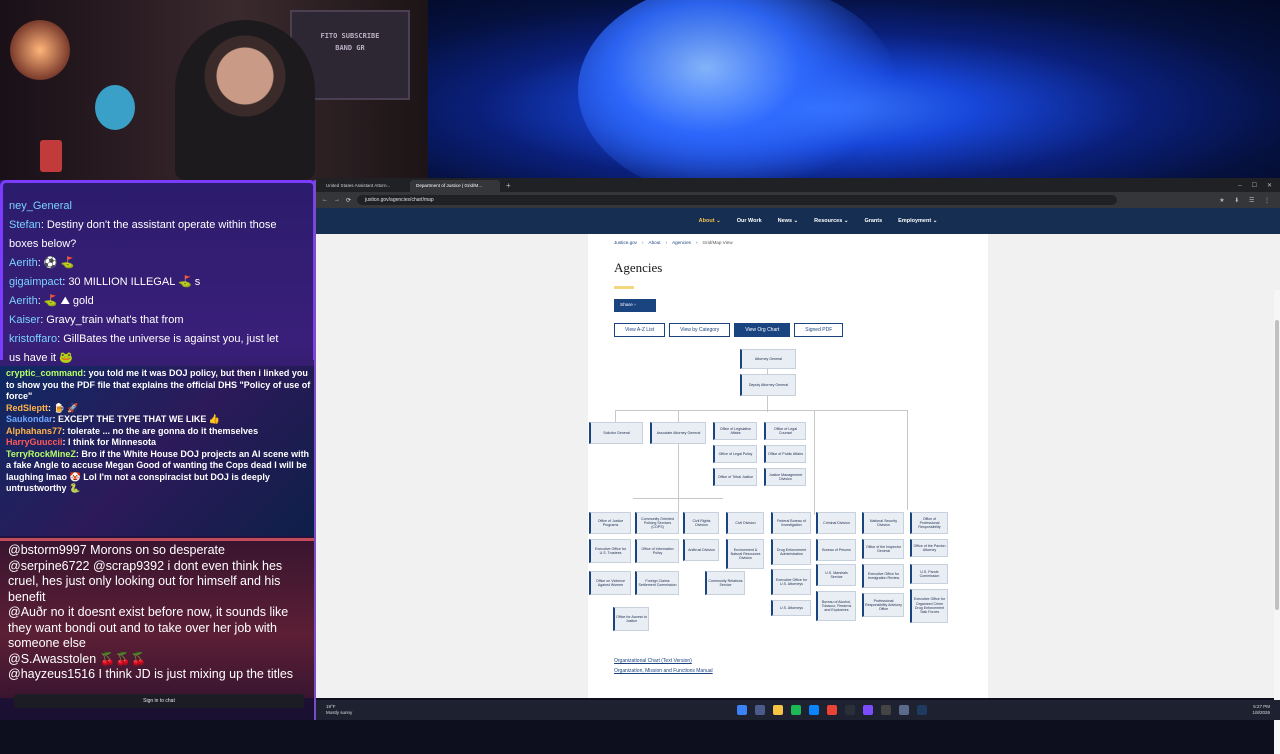 This screenshot has width=1280, height=754. I want to click on maximize-icon: ☐, so click(1254, 186).